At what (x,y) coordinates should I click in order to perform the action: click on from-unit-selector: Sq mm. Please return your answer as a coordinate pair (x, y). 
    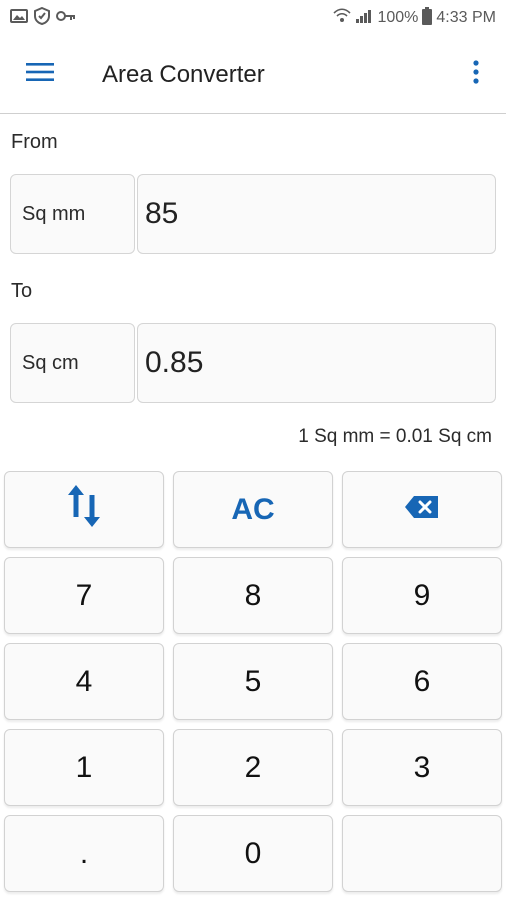
    Looking at the image, I should click on (72, 214).